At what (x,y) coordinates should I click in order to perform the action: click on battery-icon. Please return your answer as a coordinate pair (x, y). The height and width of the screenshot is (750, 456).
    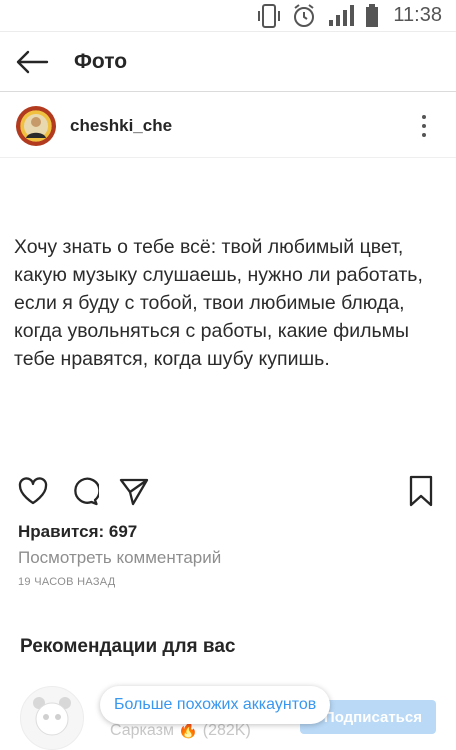
    Looking at the image, I should click on (372, 15).